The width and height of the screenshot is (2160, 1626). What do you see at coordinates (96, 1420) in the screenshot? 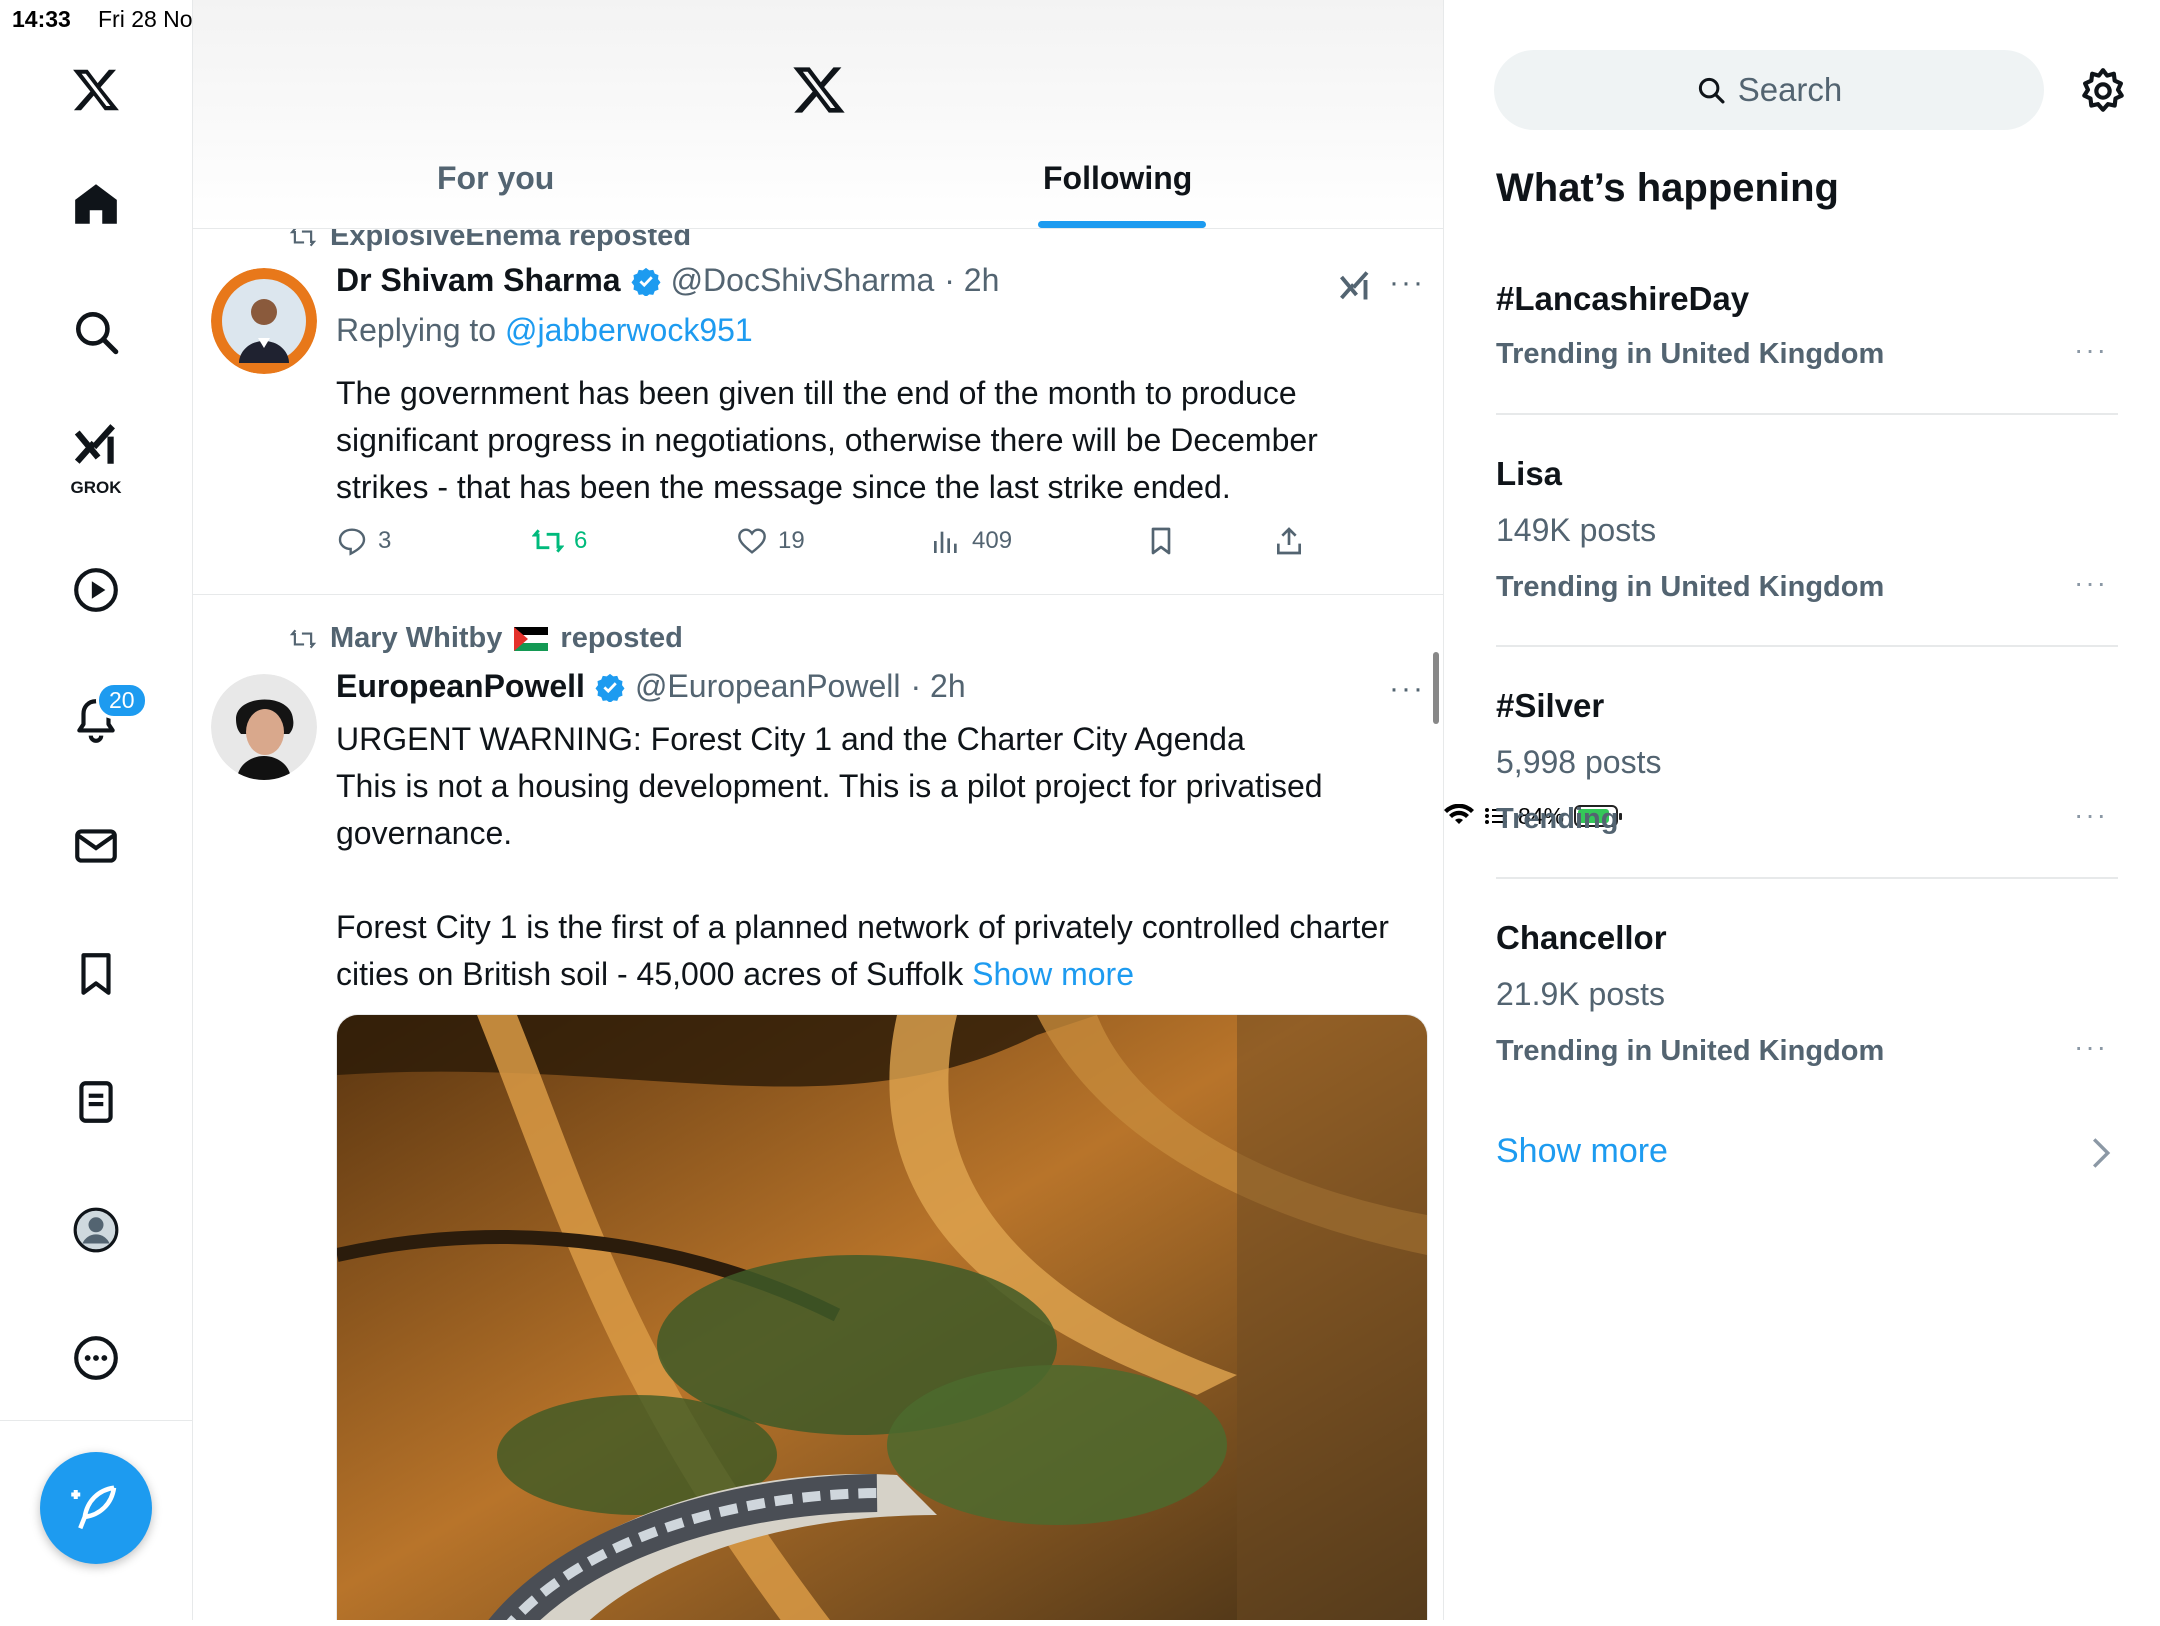
I see `nav-divider` at bounding box center [96, 1420].